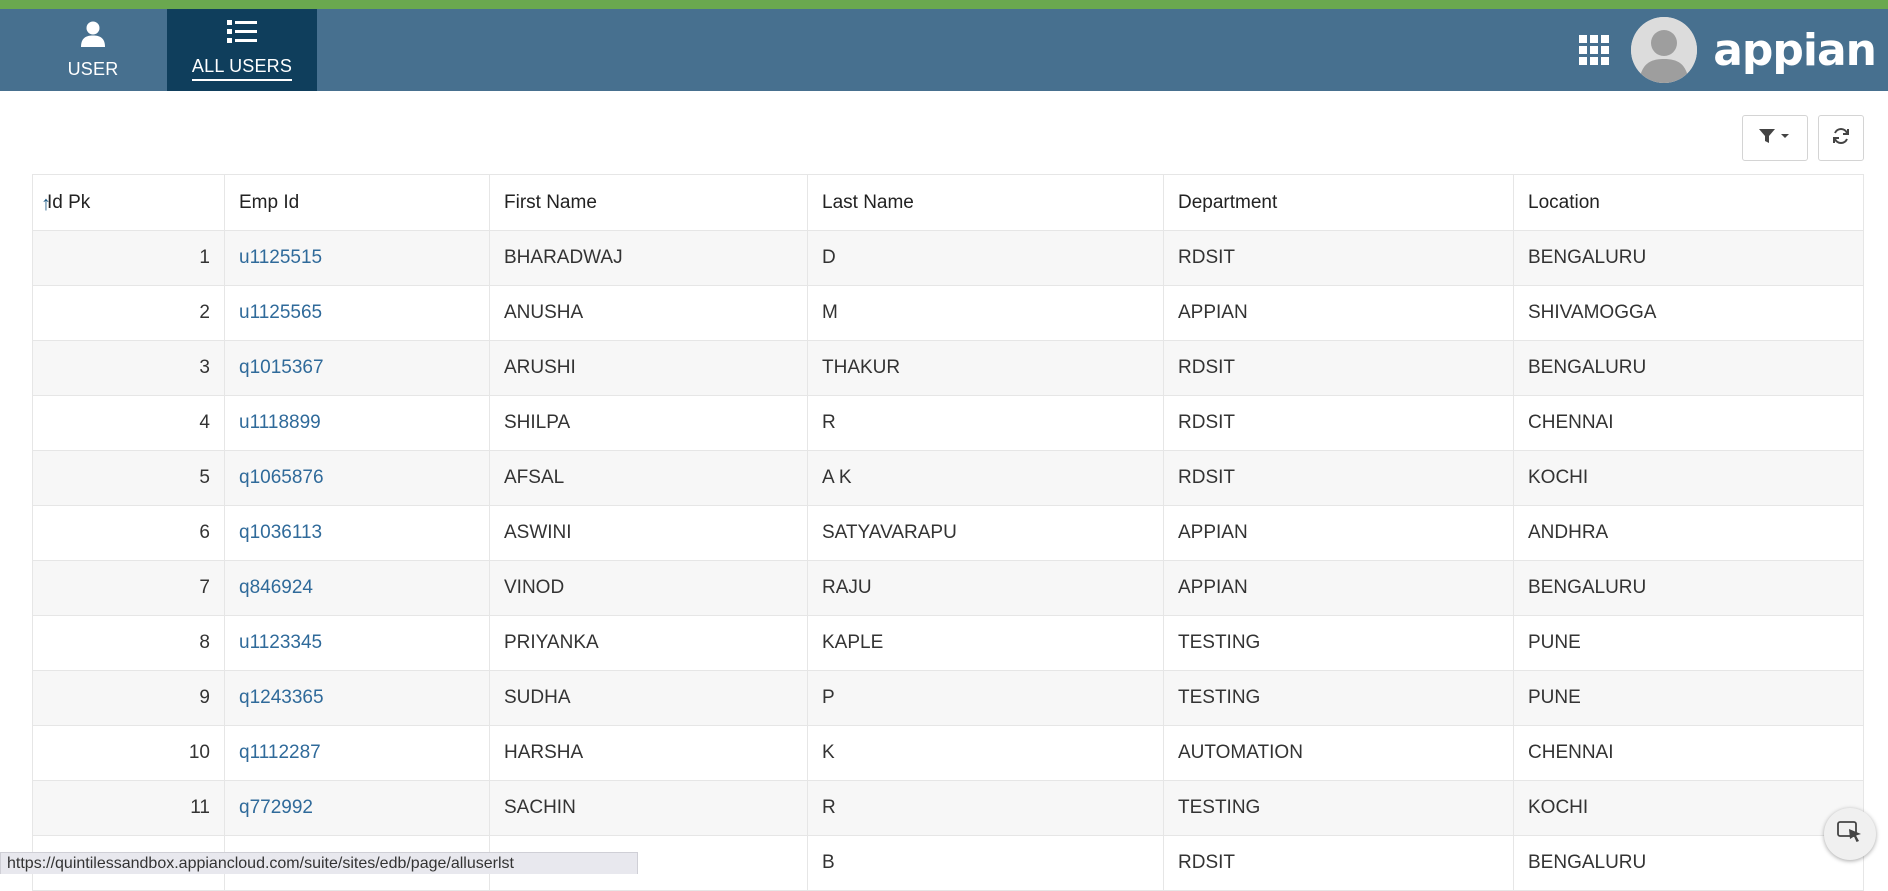 Image resolution: width=1888 pixels, height=891 pixels. What do you see at coordinates (129, 478) in the screenshot?
I see `cell-id-pk: 5` at bounding box center [129, 478].